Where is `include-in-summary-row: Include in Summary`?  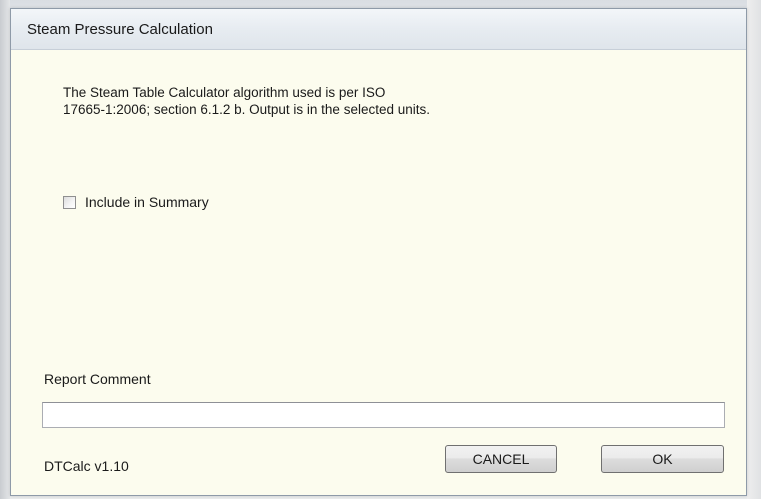 include-in-summary-row: Include in Summary is located at coordinates (136, 202).